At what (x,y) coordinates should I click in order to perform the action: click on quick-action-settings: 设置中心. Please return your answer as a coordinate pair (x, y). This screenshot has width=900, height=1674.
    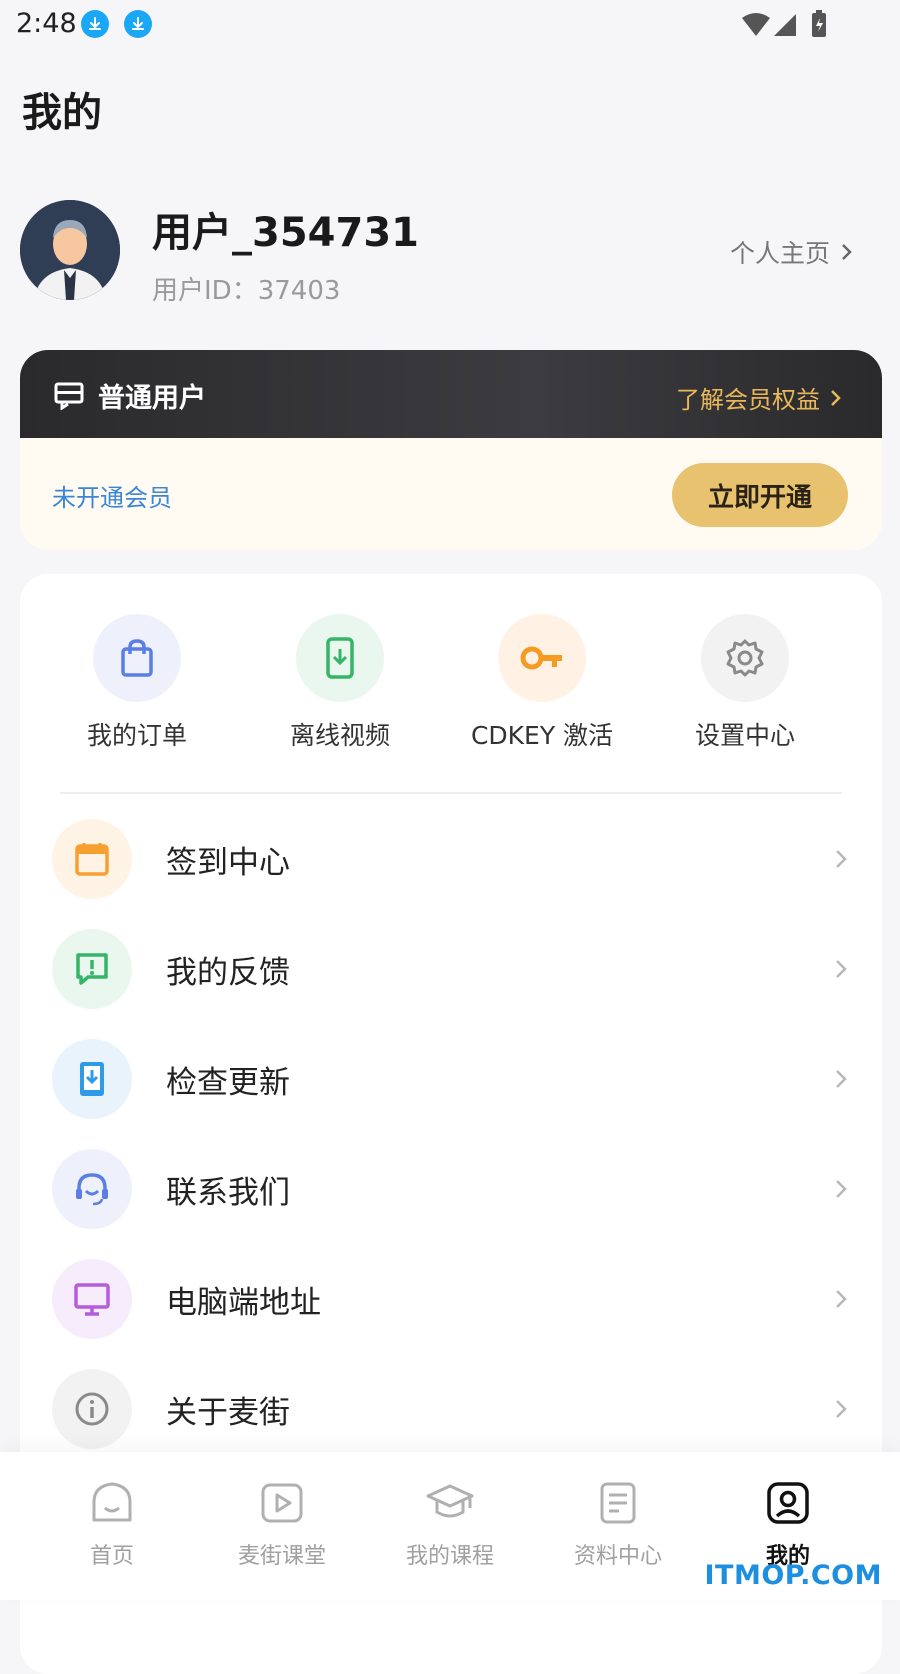
    Looking at the image, I should click on (745, 683).